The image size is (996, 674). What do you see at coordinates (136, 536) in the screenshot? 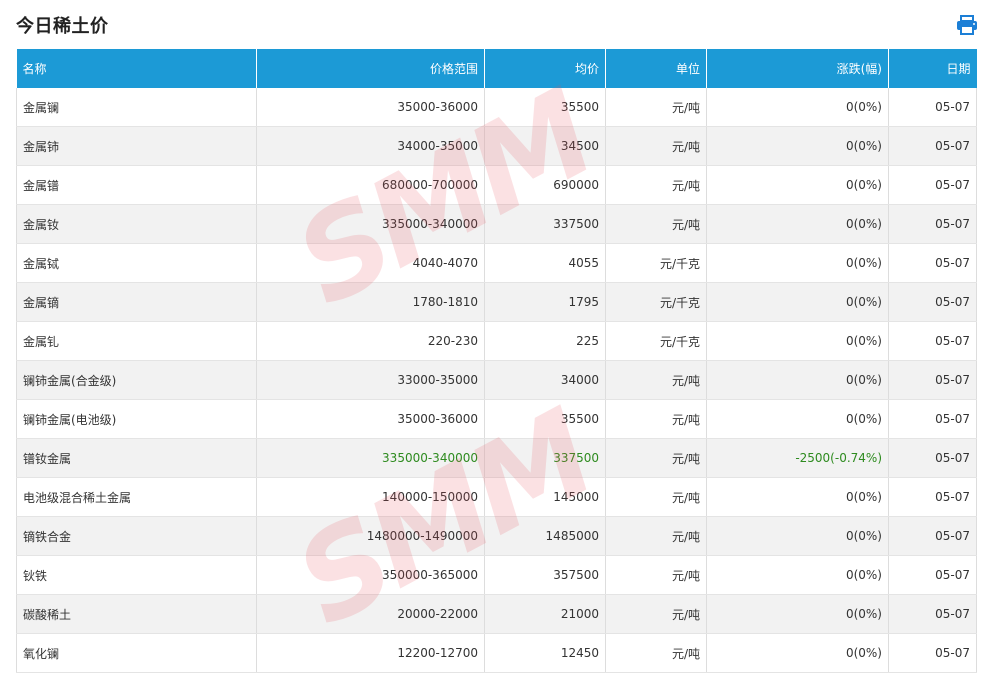
I see `cell-name: 镝铁合金` at bounding box center [136, 536].